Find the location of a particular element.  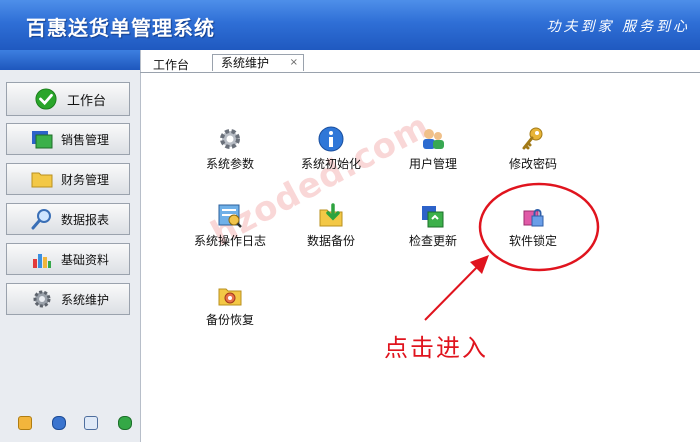

annotation-overlay is located at coordinates (512, 251).